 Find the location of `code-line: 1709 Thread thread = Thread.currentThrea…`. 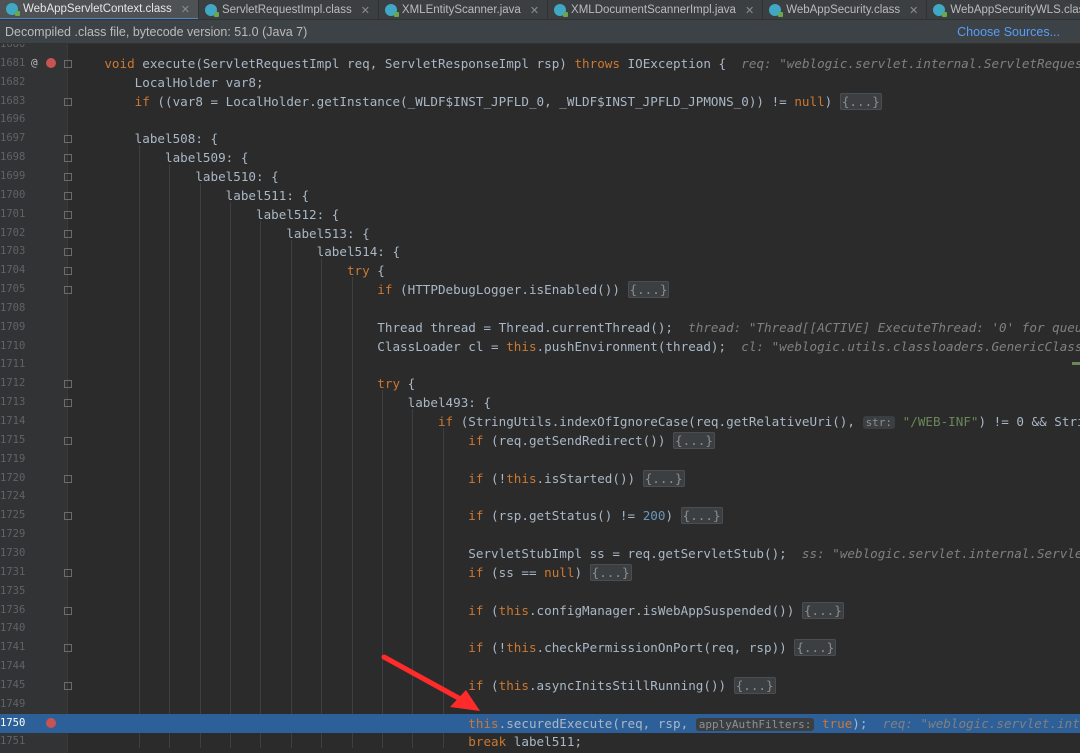

code-line: 1709 Thread thread = Thread.currentThrea… is located at coordinates (540, 327).